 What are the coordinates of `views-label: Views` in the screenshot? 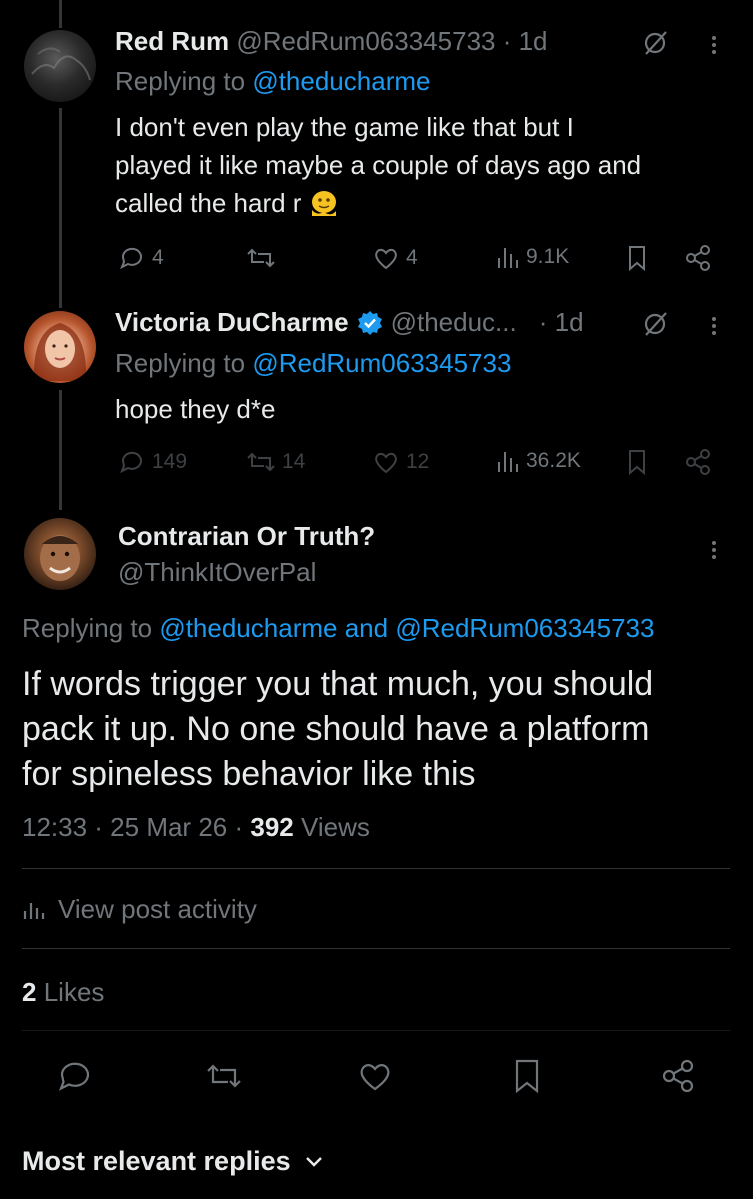 It's located at (335, 827).